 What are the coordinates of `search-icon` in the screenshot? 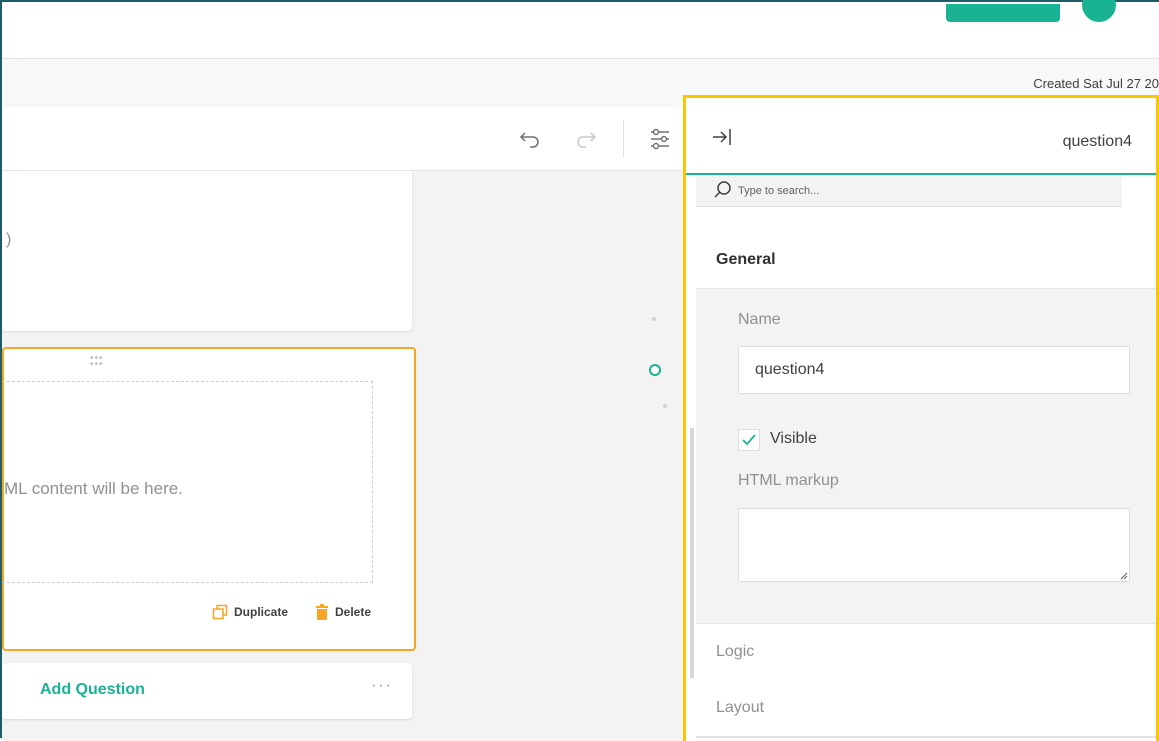 It's located at (723, 192).